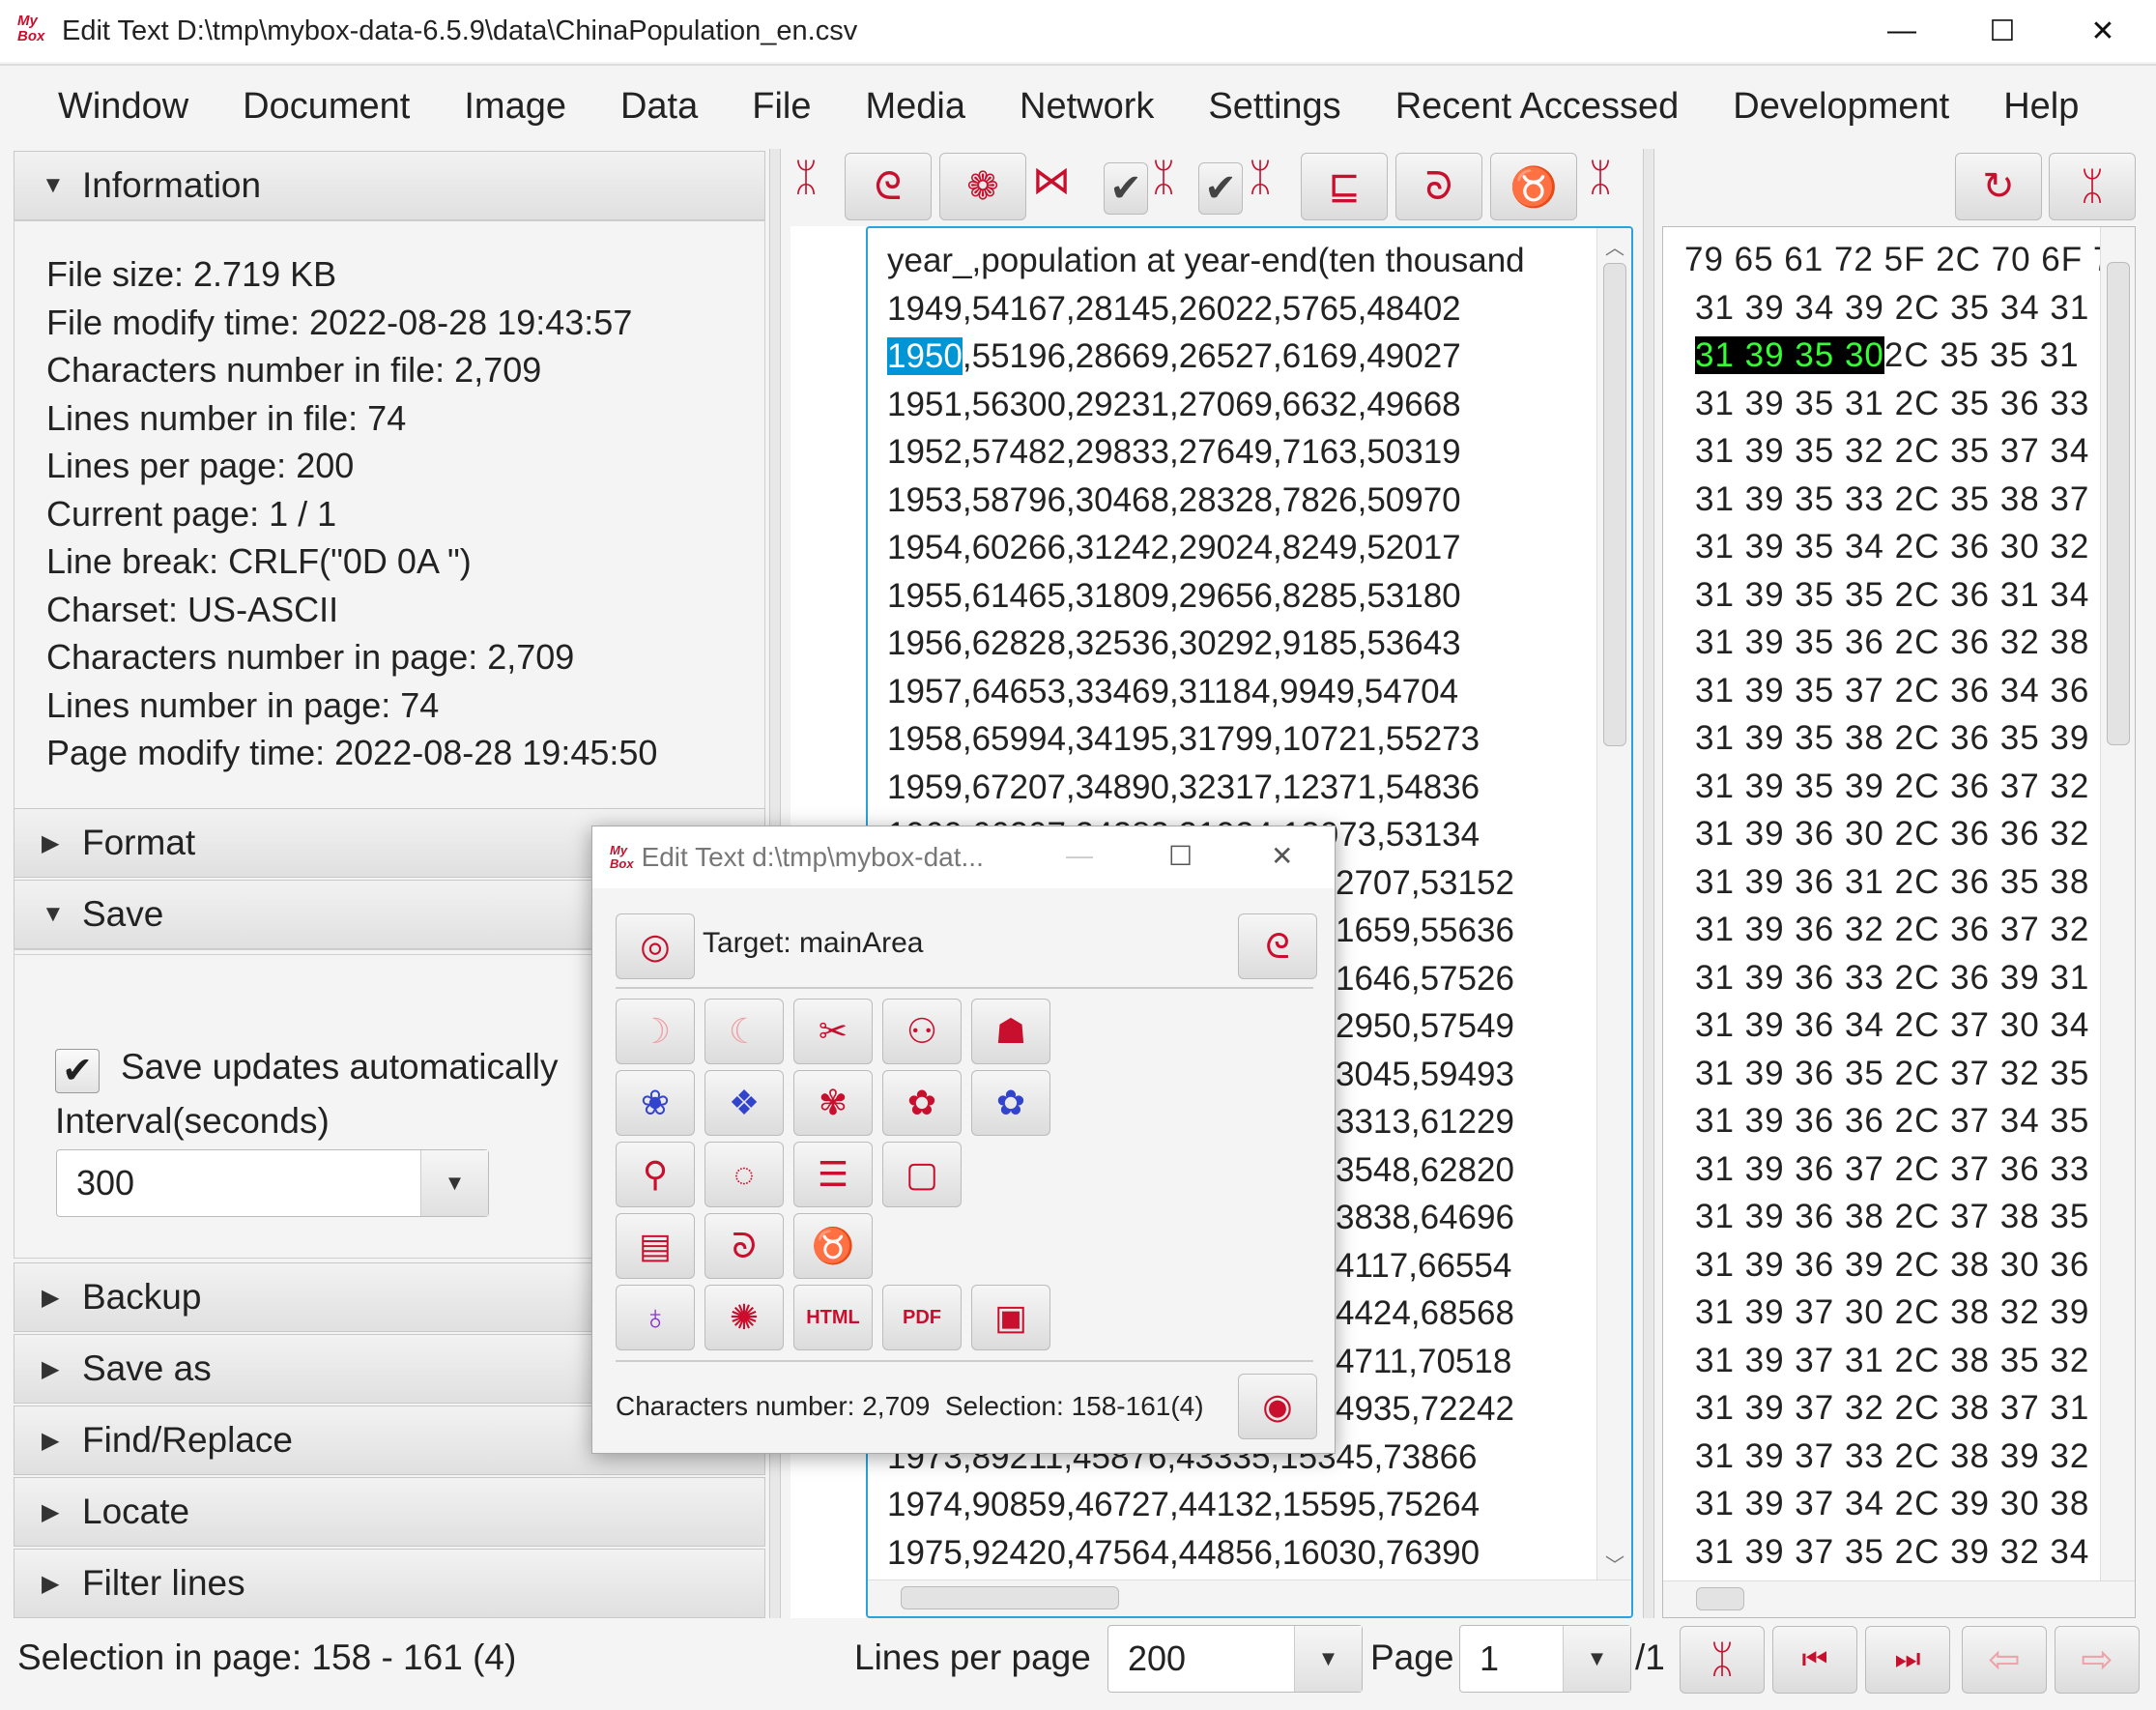  I want to click on text-line: 1659,55636, so click(1425, 931).